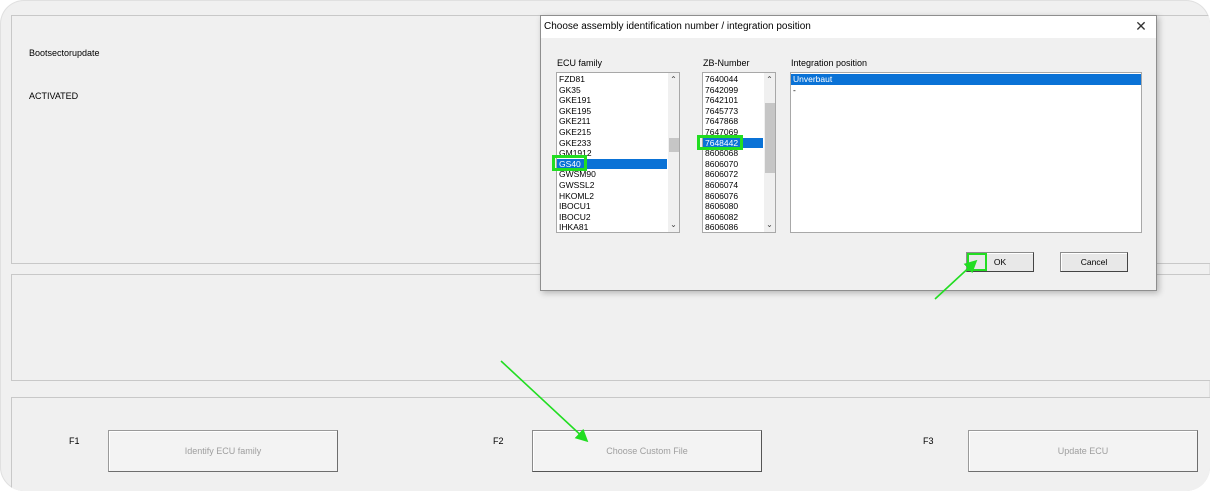 The image size is (1210, 491). I want to click on zb-number-item: 8606070, so click(733, 164).